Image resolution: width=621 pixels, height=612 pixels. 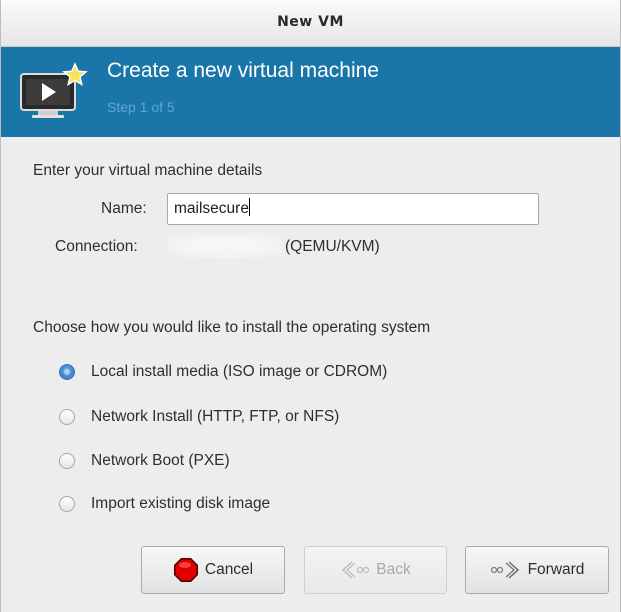 What do you see at coordinates (124, 208) in the screenshot?
I see `name-label: Name:` at bounding box center [124, 208].